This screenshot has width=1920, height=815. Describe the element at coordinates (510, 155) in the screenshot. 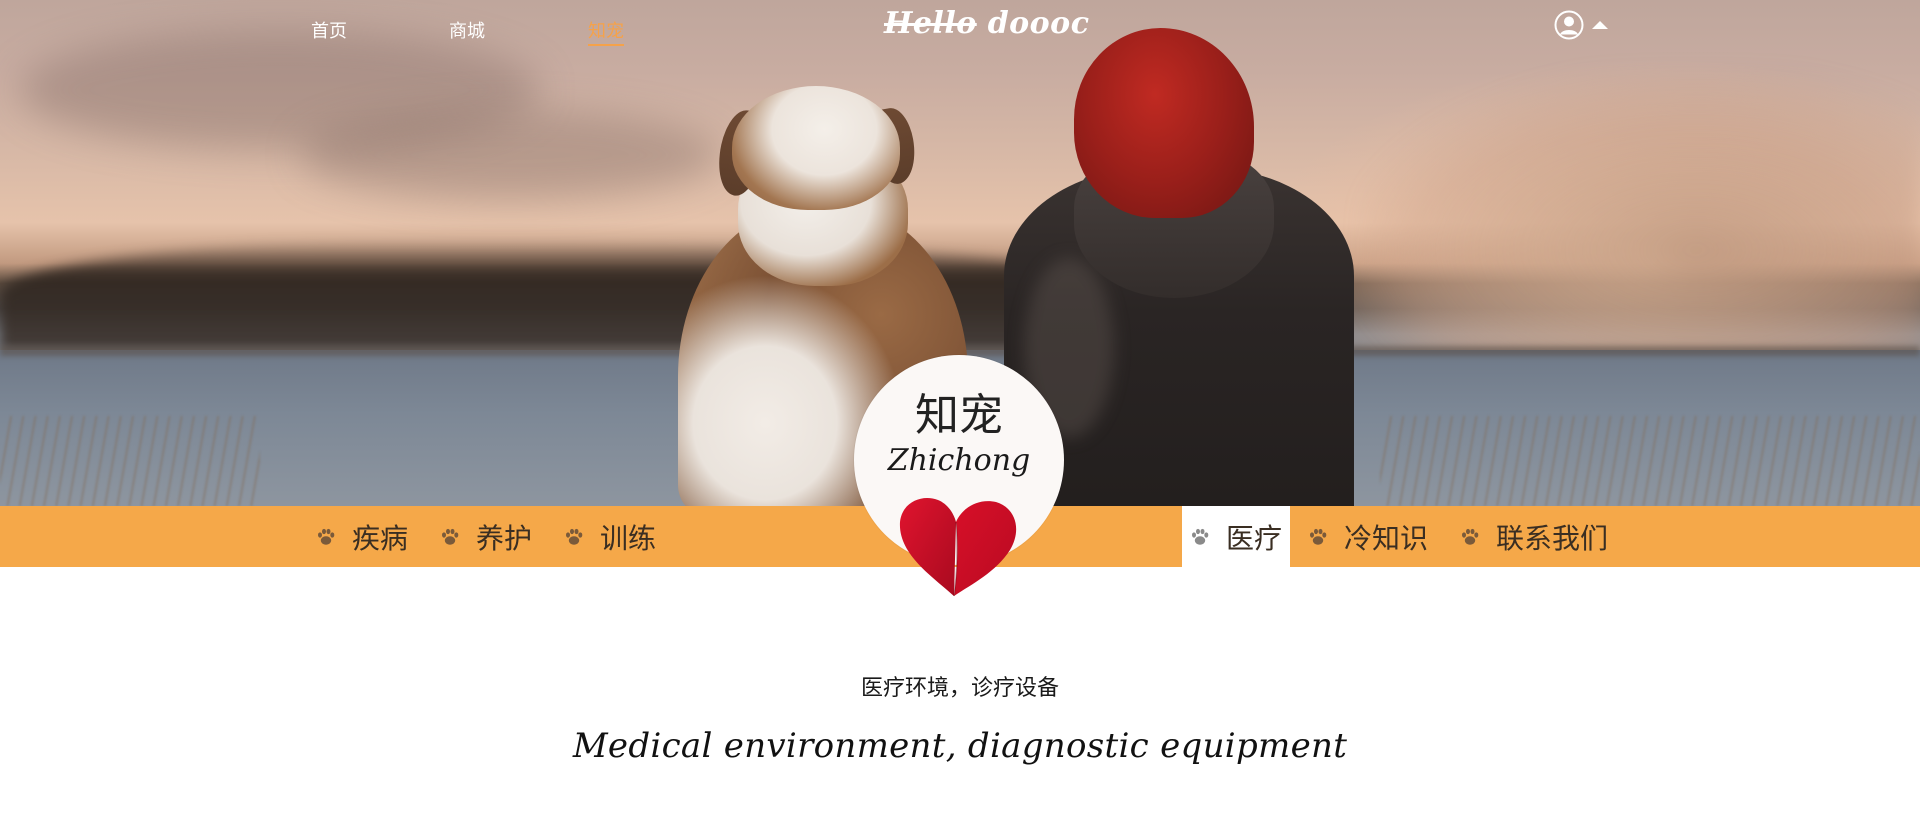

I see `cloud` at that location.